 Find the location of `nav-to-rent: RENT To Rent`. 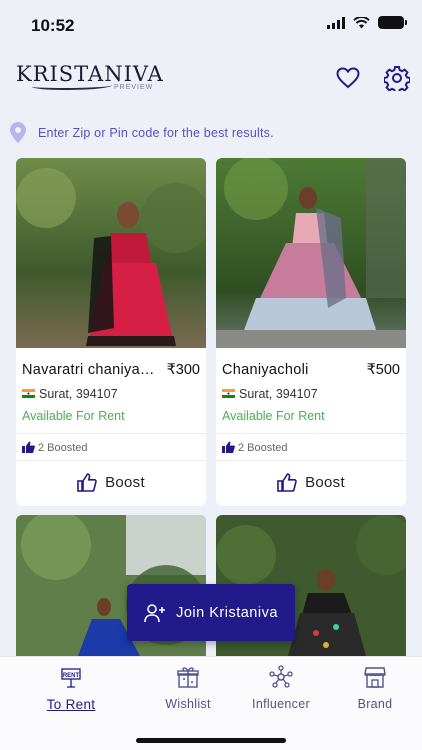

nav-to-rent: RENT To Rent is located at coordinates (71, 688).